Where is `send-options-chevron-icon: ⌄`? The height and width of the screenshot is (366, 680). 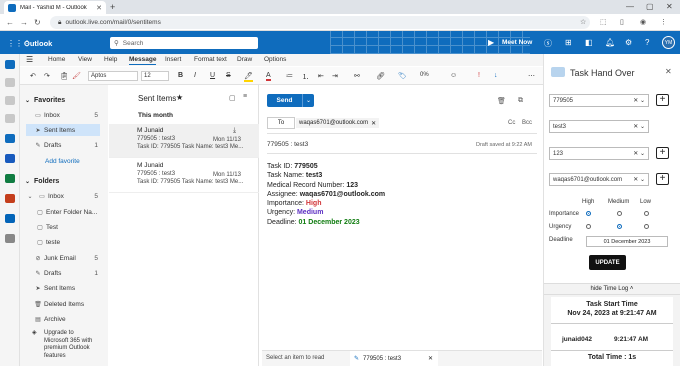 send-options-chevron-icon: ⌄ is located at coordinates (308, 100).